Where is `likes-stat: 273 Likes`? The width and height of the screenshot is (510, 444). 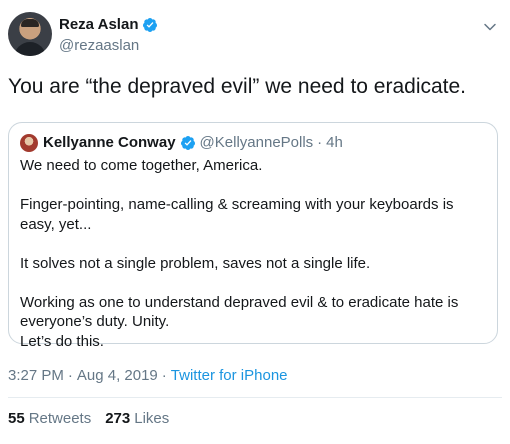
likes-stat: 273 Likes is located at coordinates (137, 418).